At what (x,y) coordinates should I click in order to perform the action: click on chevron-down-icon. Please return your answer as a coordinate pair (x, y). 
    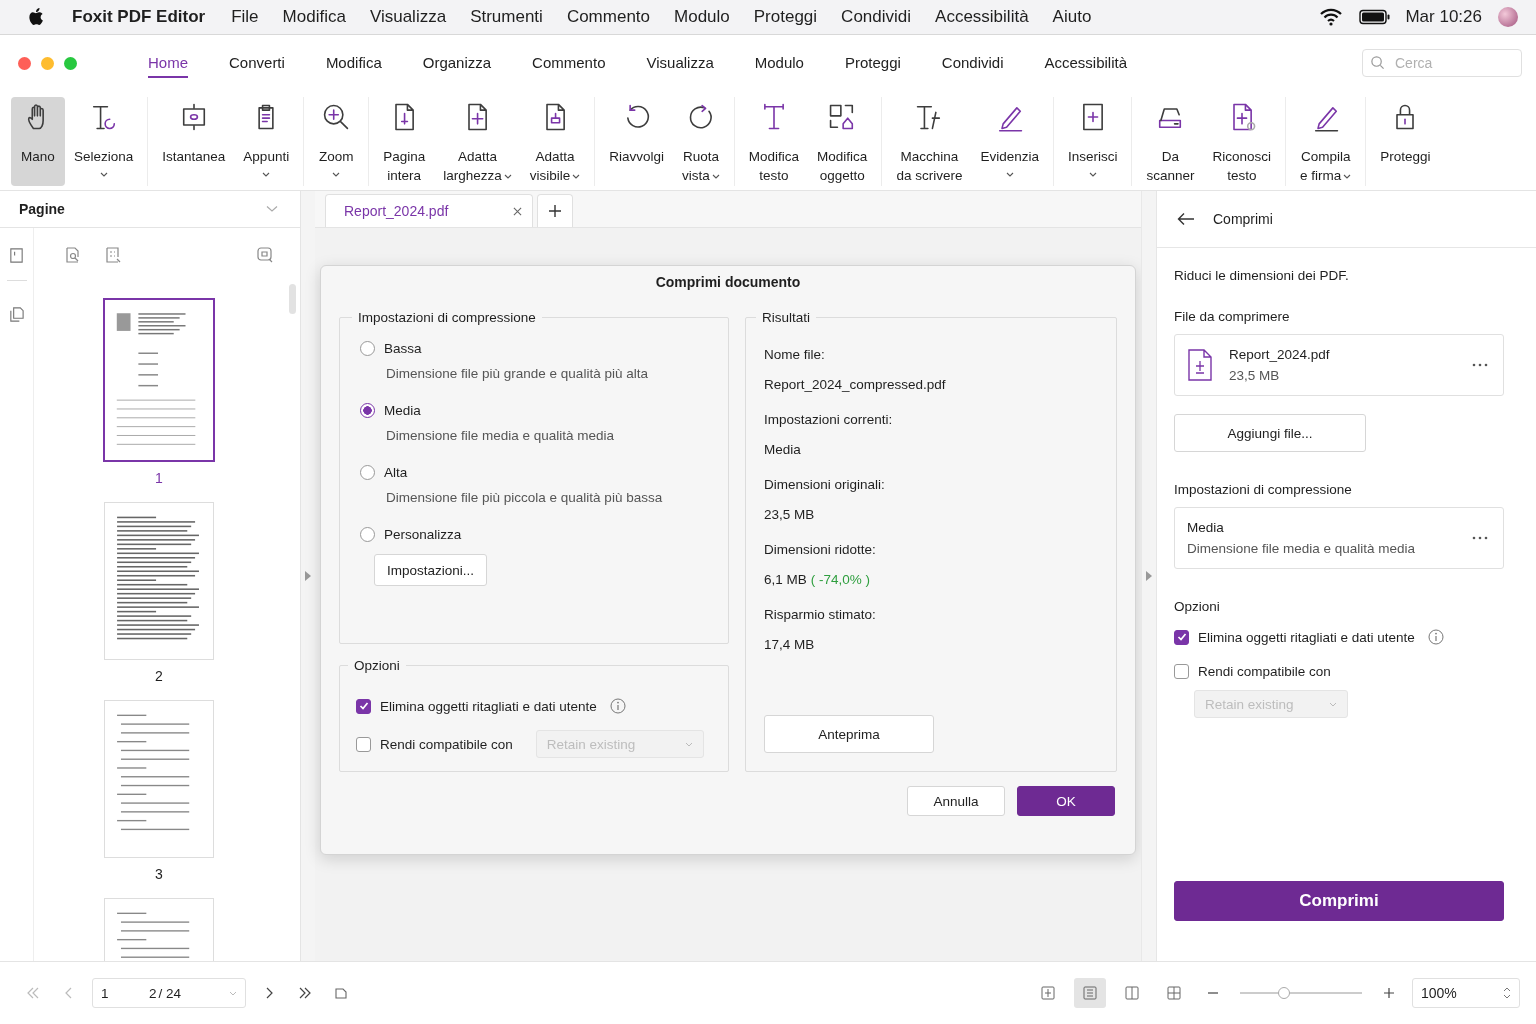
    Looking at the image, I should click on (272, 209).